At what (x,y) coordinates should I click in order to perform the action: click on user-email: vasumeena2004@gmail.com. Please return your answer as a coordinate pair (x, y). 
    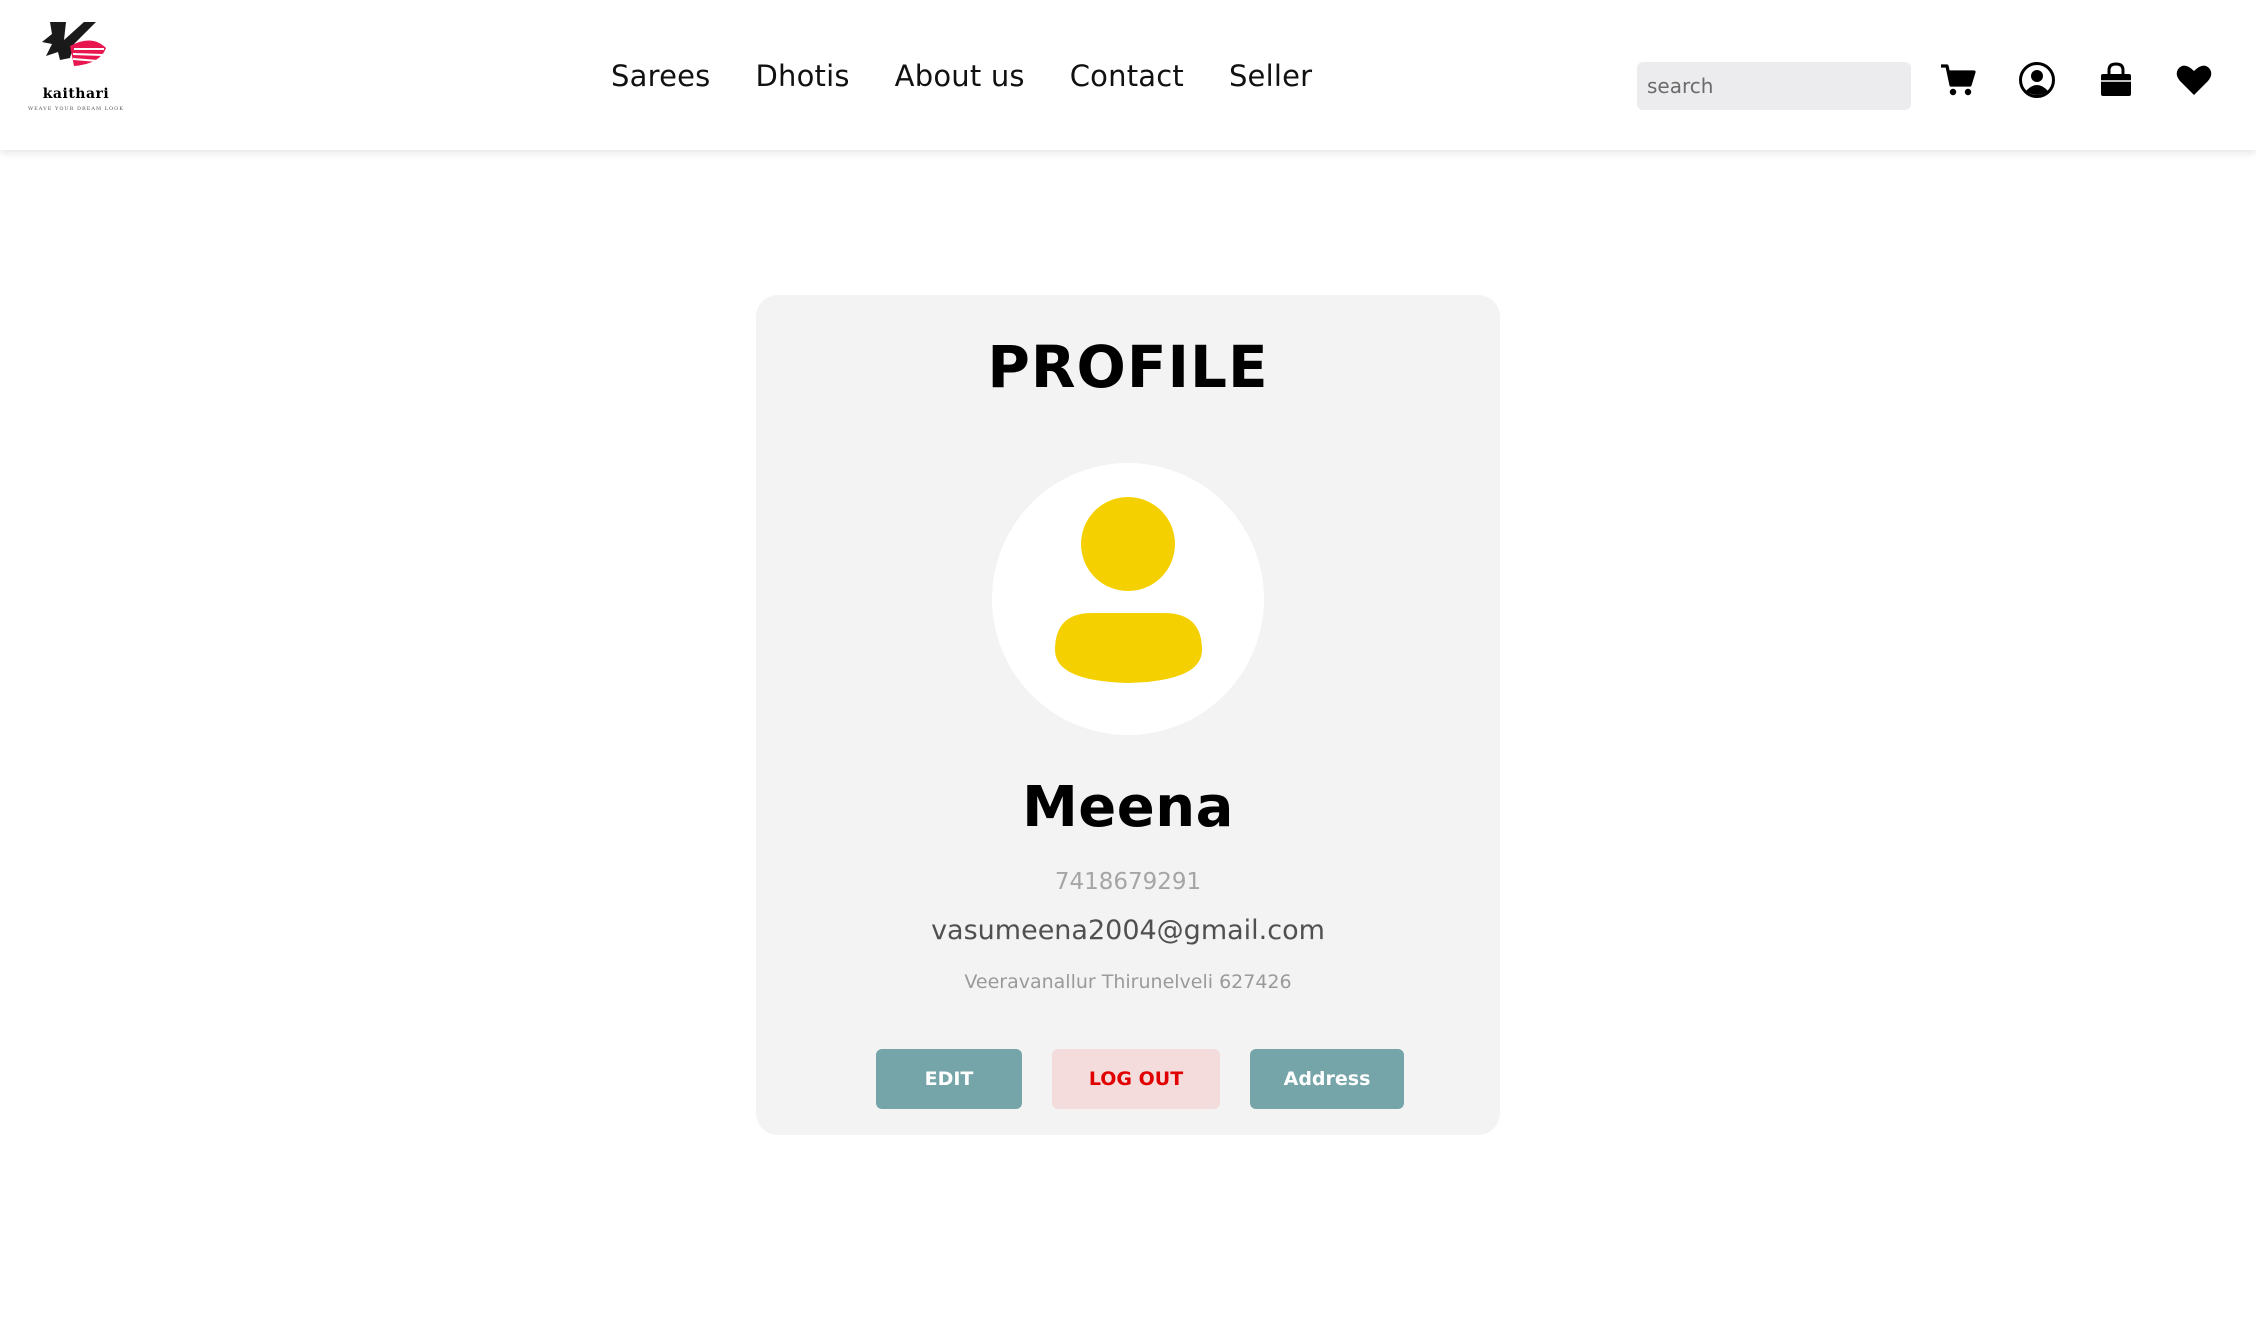
    Looking at the image, I should click on (1128, 930).